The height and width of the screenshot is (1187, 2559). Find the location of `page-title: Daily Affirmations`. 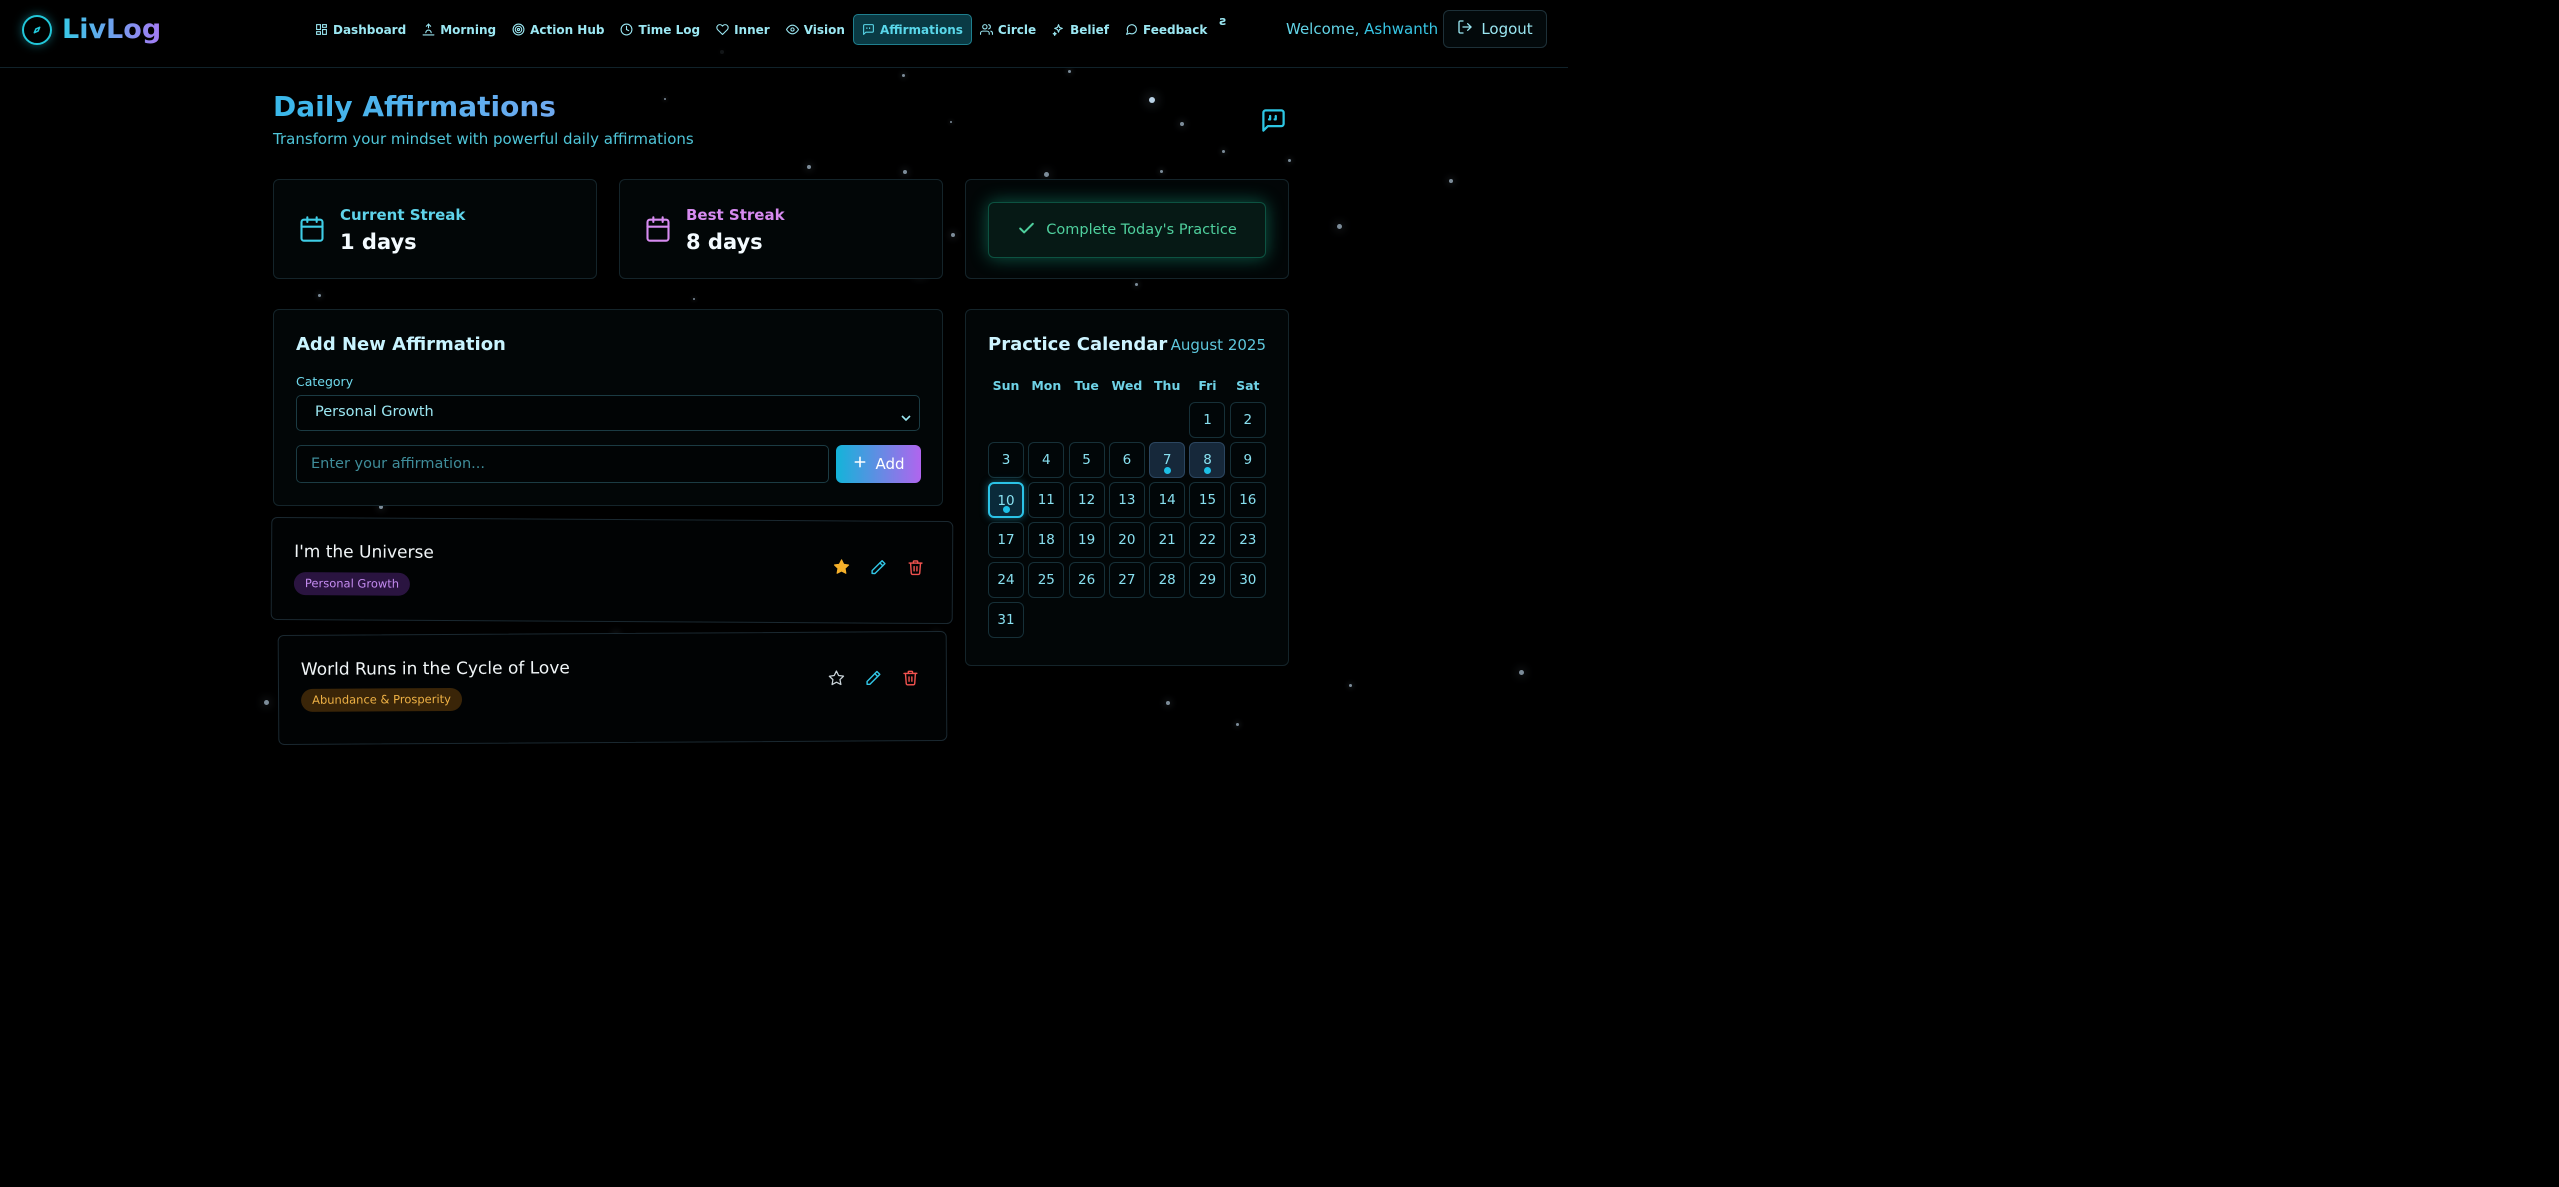

page-title: Daily Affirmations is located at coordinates (414, 106).